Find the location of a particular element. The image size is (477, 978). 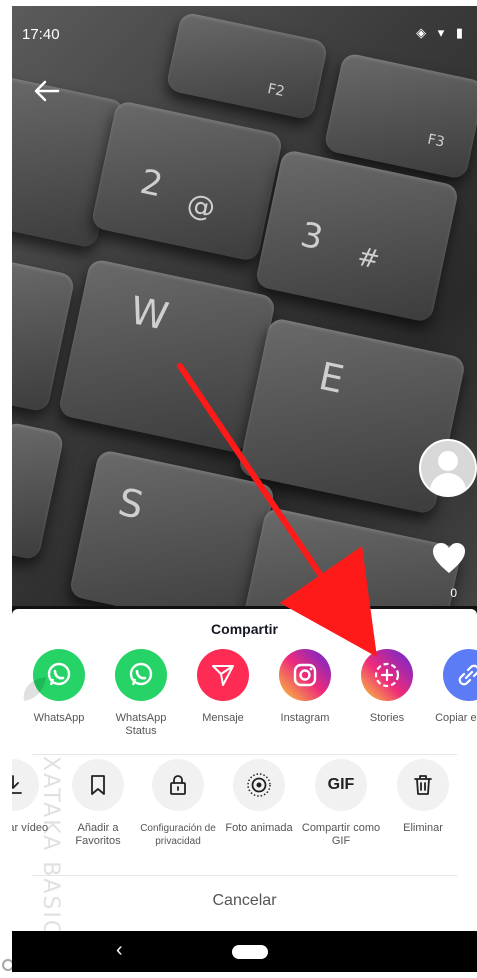

share-item-label: Instagram is located at coordinates (305, 718).